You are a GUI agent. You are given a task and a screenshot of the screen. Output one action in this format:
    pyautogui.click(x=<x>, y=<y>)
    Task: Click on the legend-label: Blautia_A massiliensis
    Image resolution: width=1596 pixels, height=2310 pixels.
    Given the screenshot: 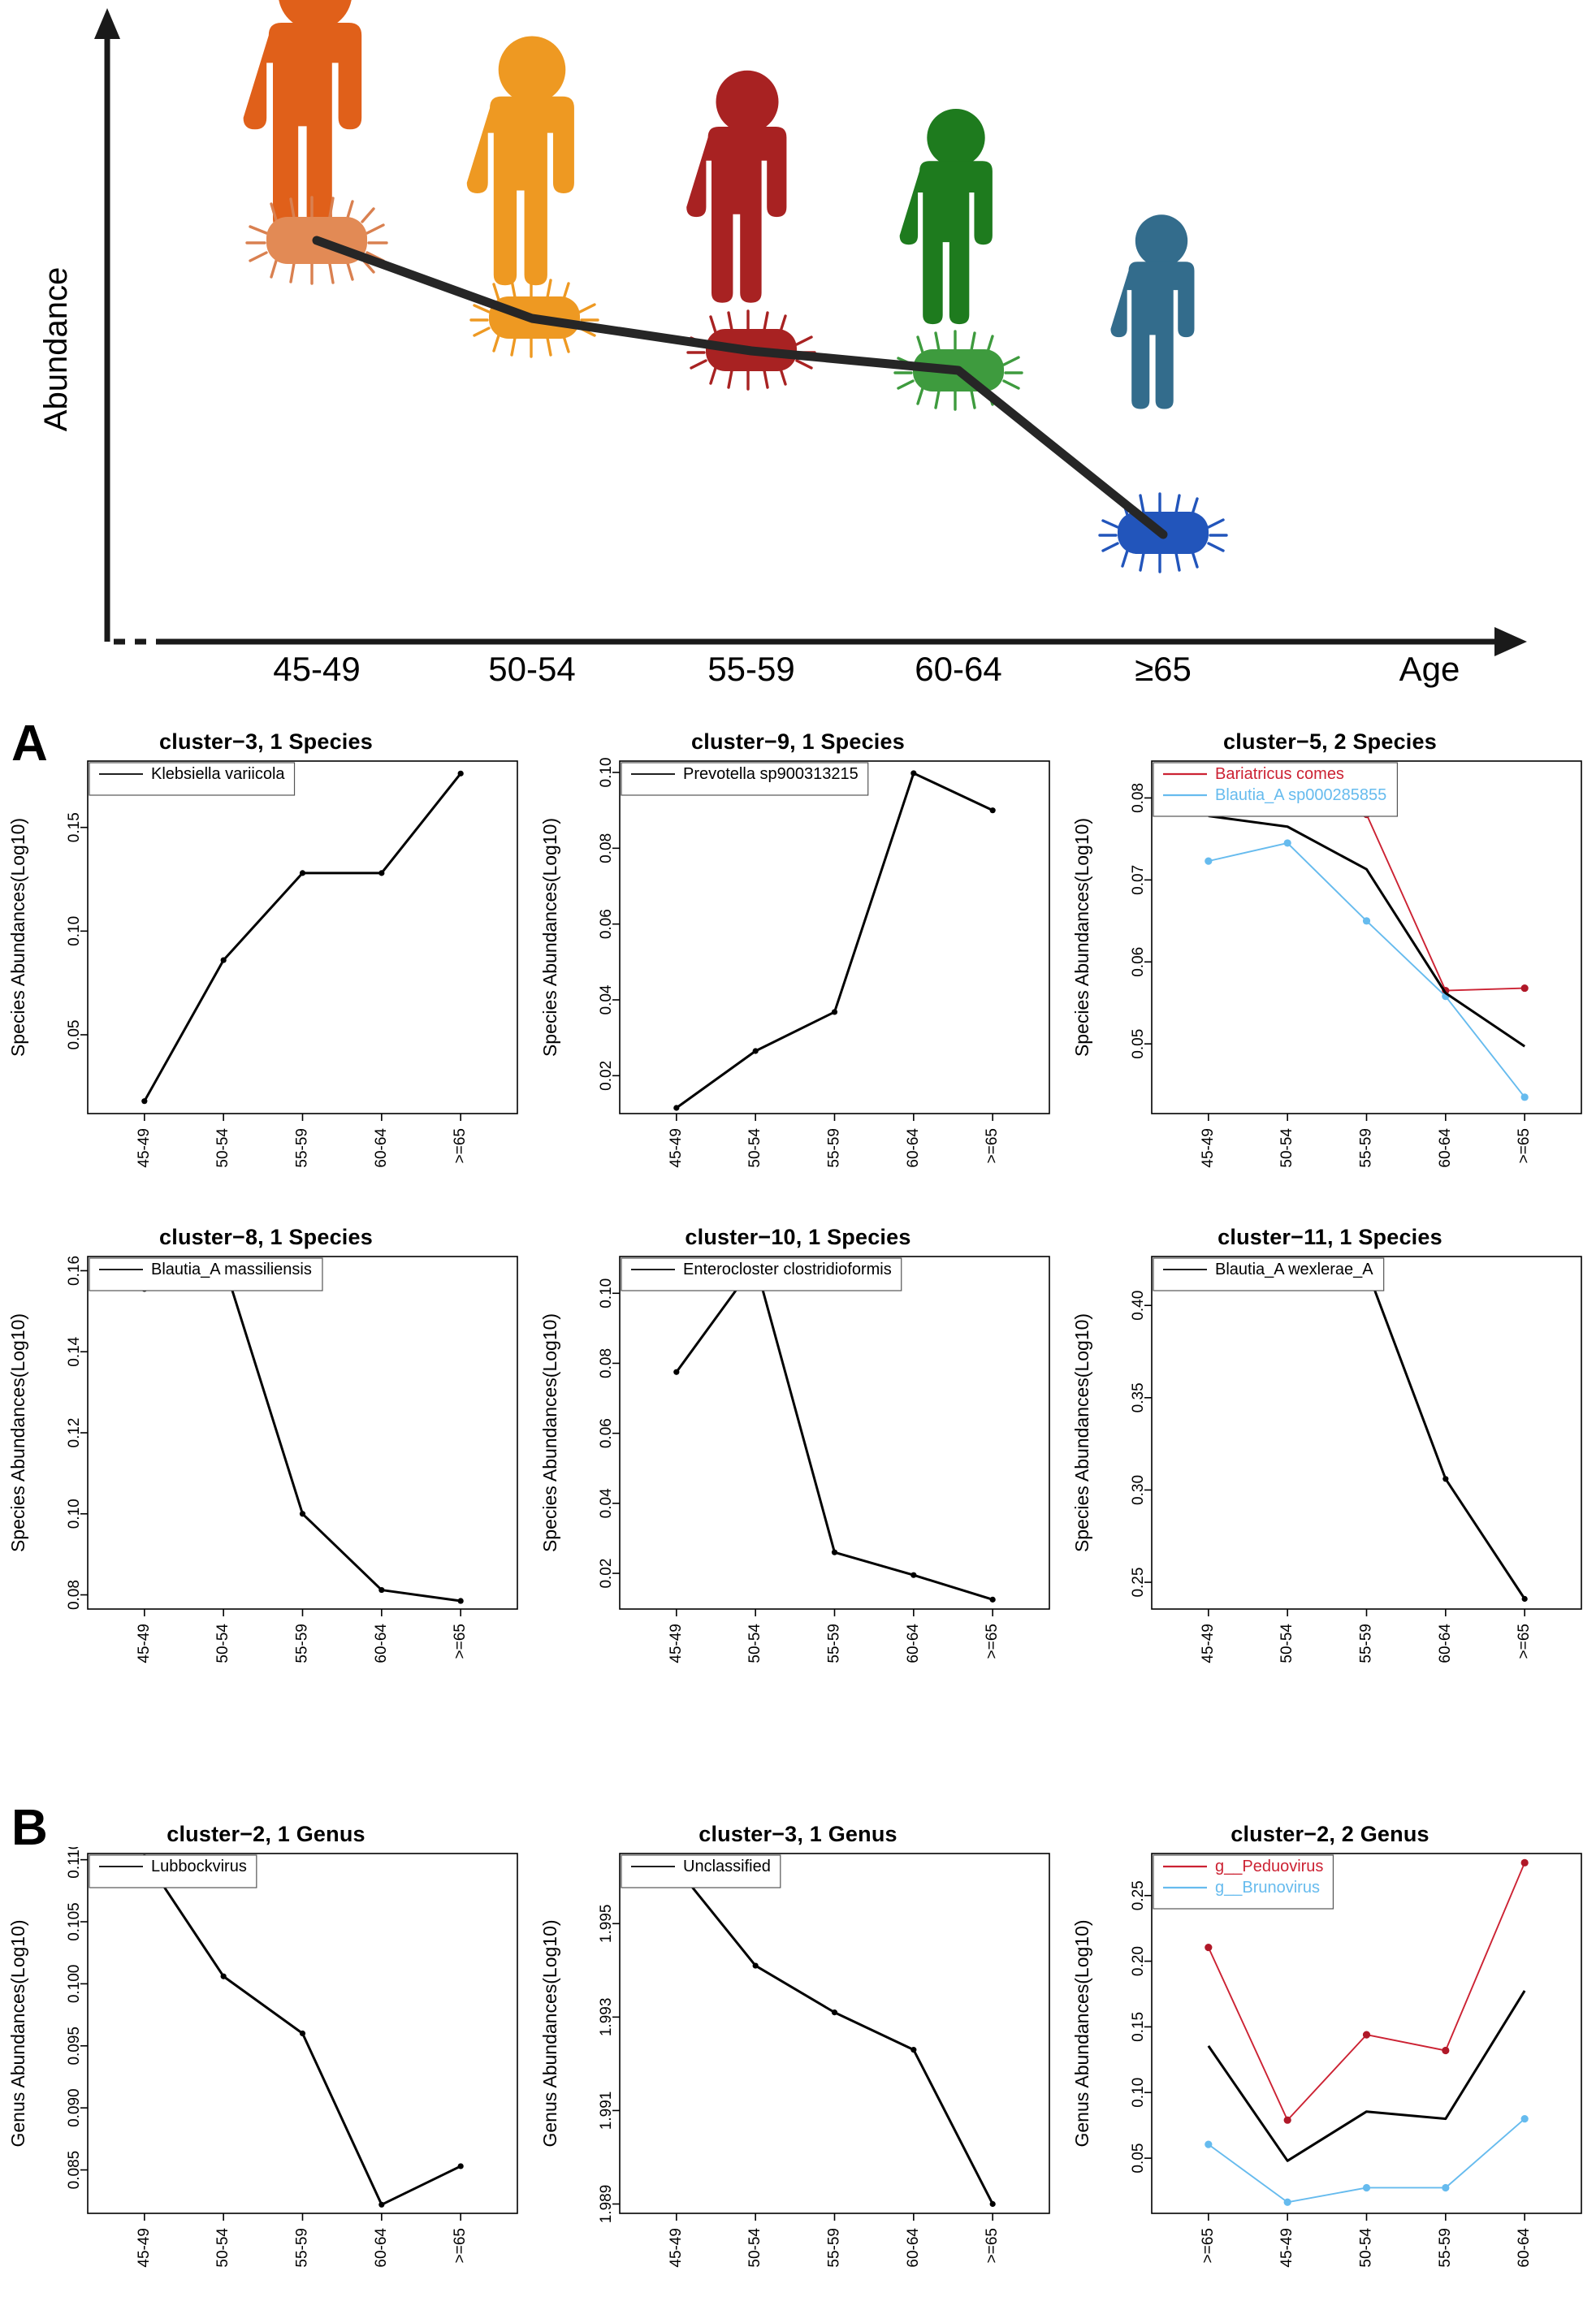 What is the action you would take?
    pyautogui.click(x=231, y=1269)
    